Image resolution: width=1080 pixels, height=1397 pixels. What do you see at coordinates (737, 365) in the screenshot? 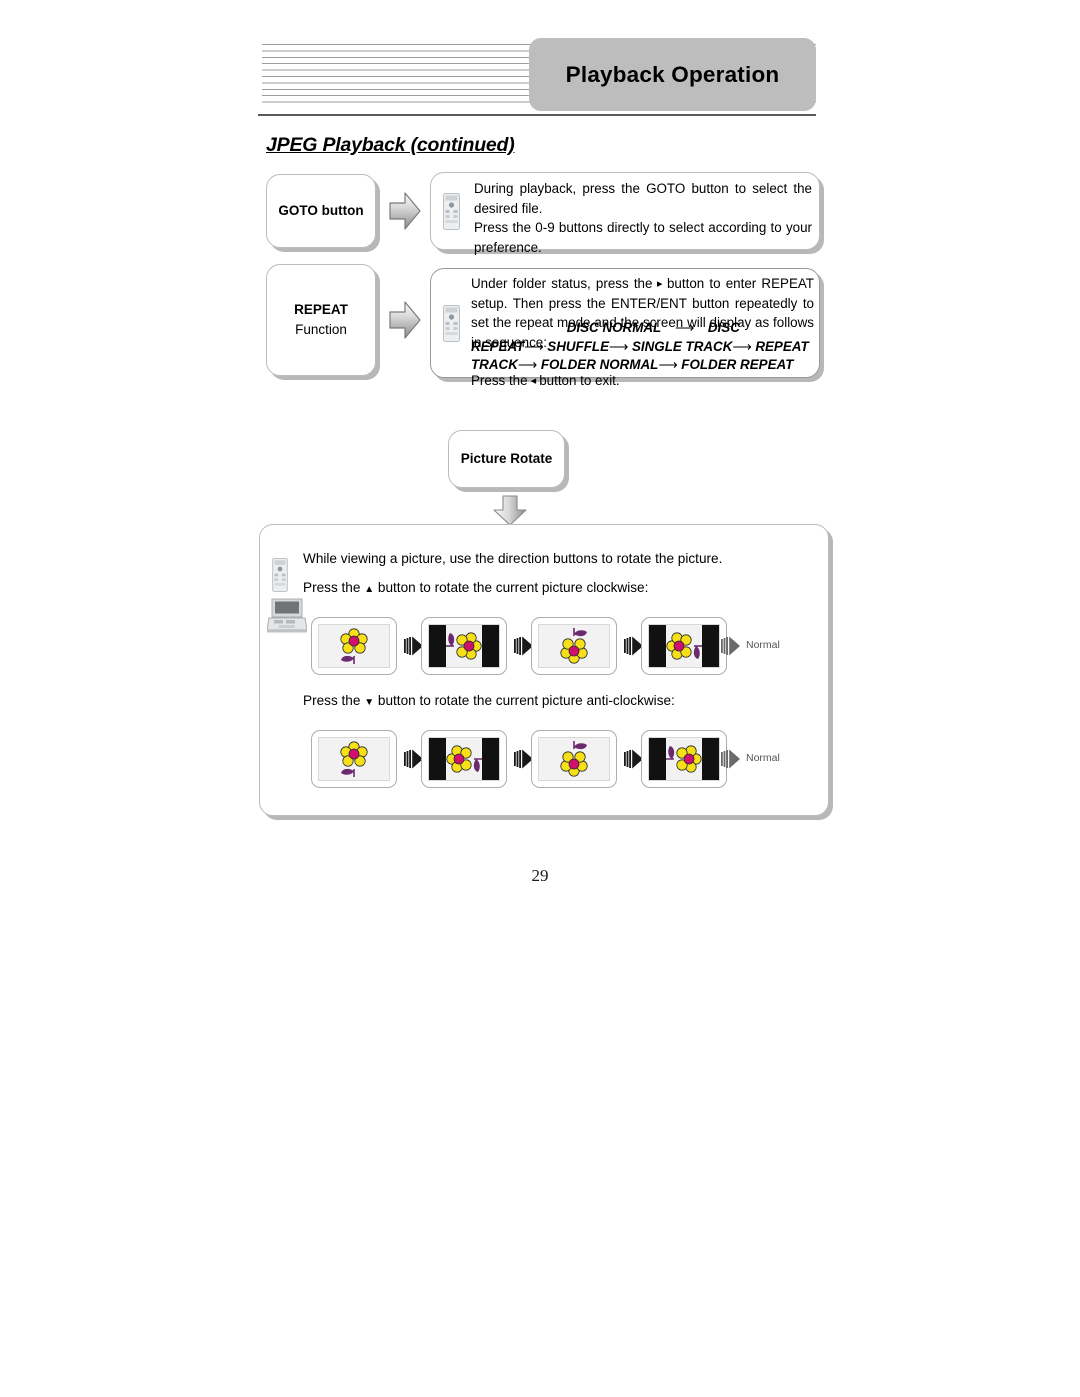
I see `repeat-sequence-item-6: FOLDER REPEAT` at bounding box center [737, 365].